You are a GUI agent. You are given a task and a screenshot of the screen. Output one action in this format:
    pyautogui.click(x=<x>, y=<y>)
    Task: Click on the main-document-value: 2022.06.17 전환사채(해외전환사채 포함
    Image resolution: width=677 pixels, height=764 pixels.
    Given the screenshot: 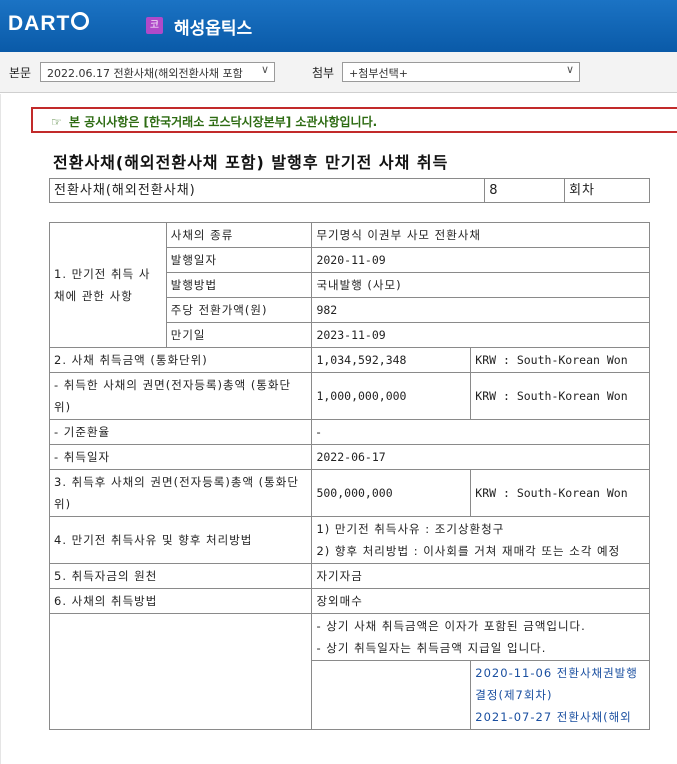 What is the action you would take?
    pyautogui.click(x=145, y=73)
    